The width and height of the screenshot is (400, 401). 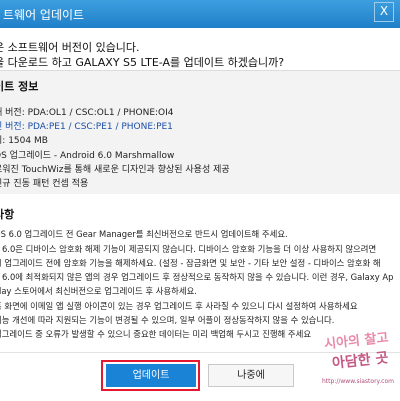 I want to click on feature-line-3: 신규 진동 패턴 컨셉 적용, so click(x=44, y=184).